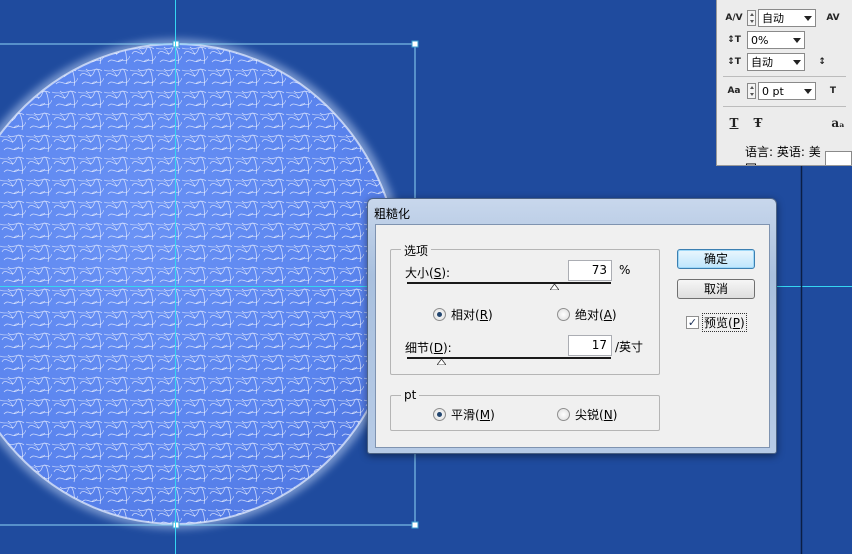 The height and width of the screenshot is (554, 852). I want to click on language-label: 语言: 英语: 美国, so click(783, 155).